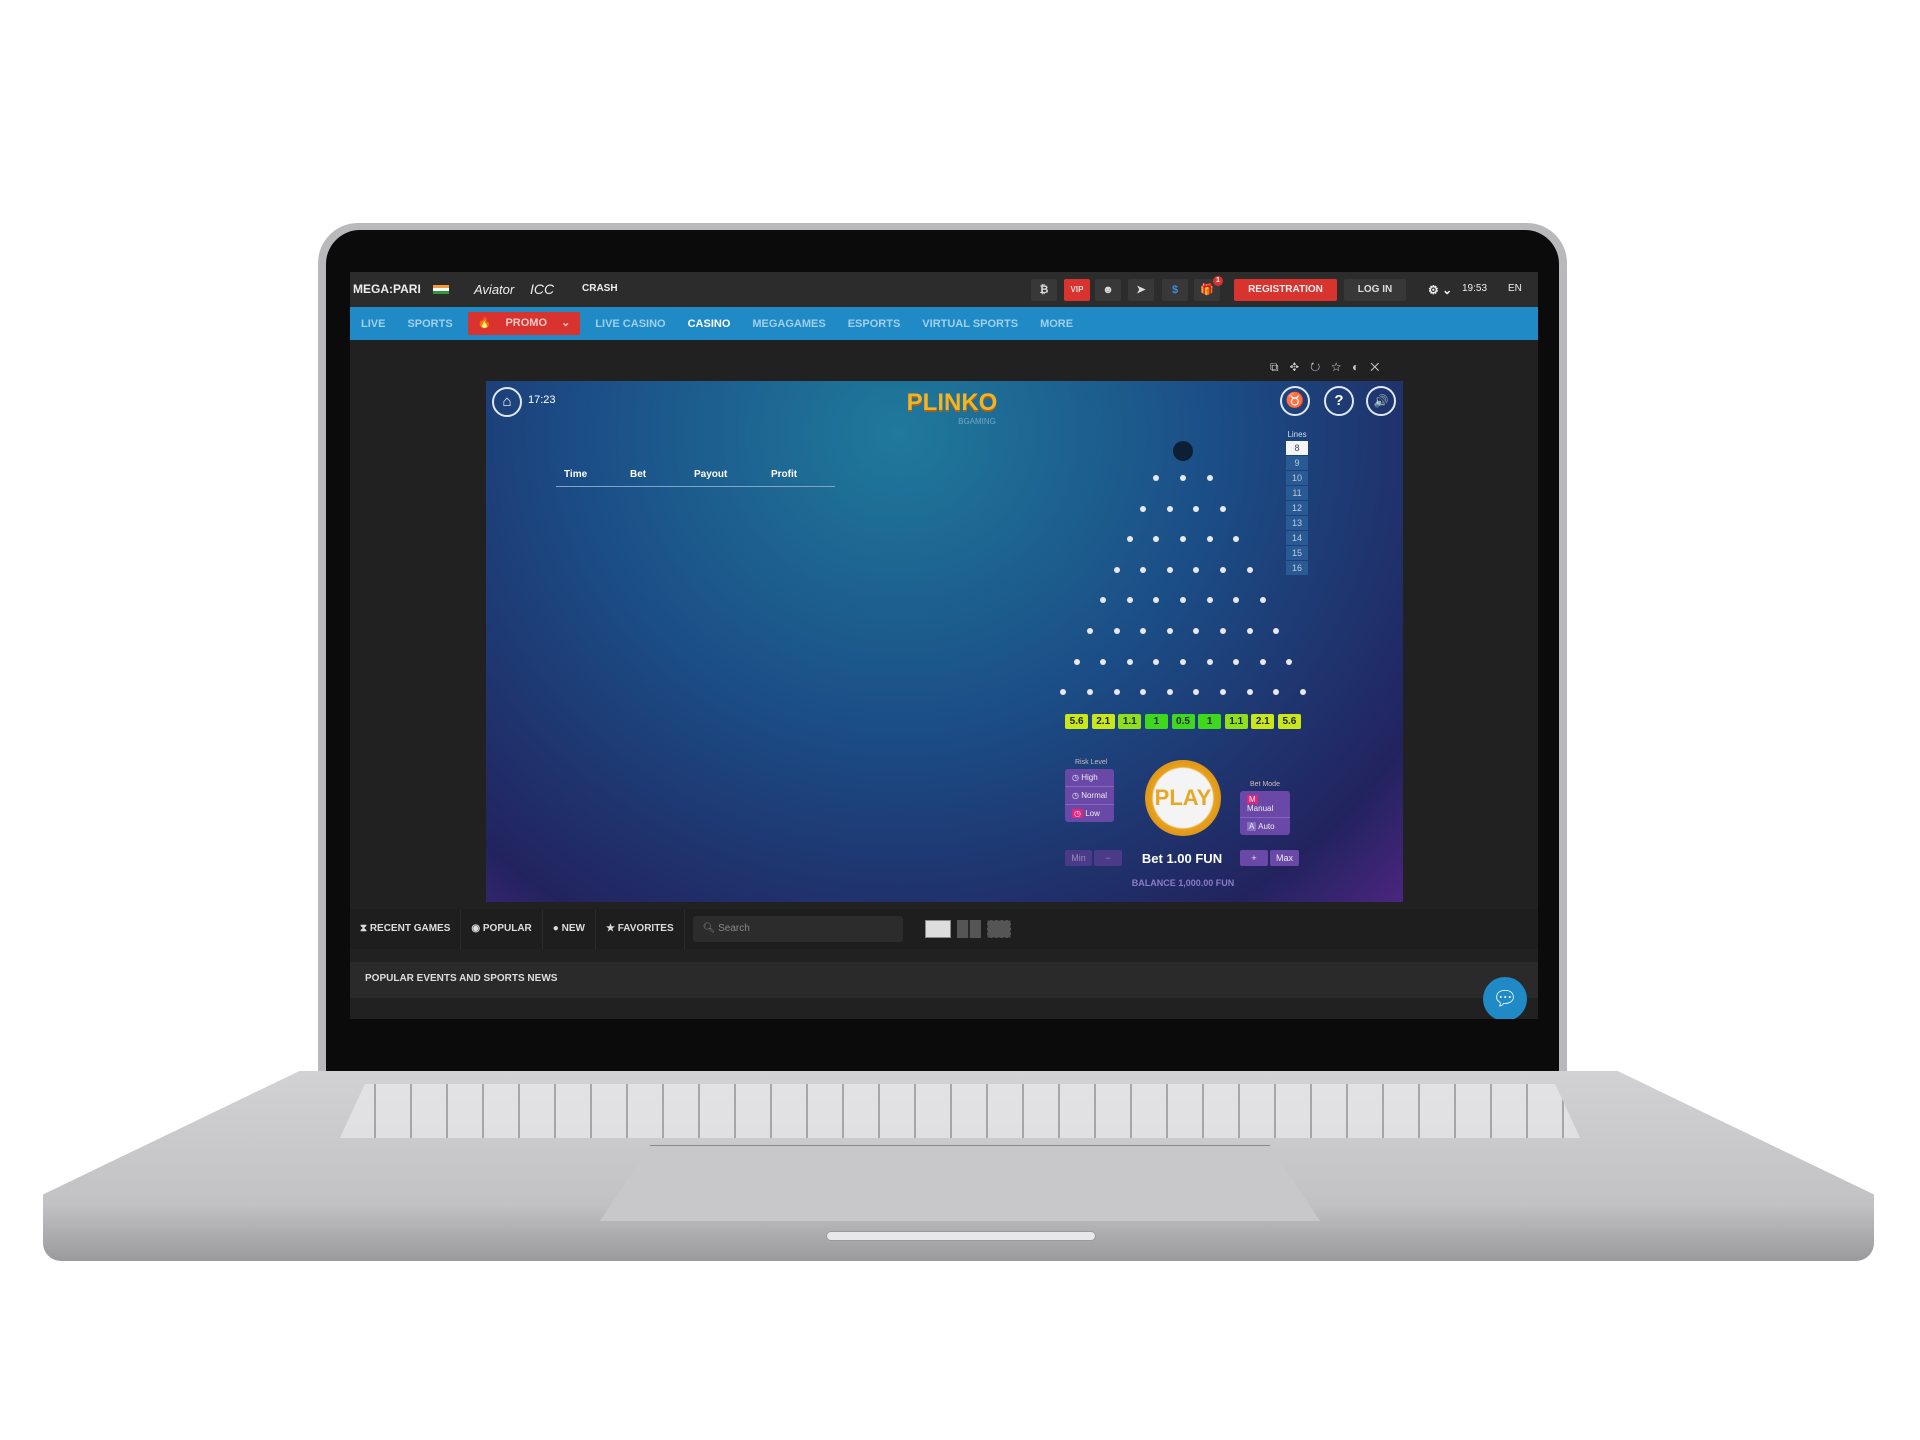 Image resolution: width=1920 pixels, height=1440 pixels. I want to click on bet-mode-manual-label: Manual, so click(1260, 808).